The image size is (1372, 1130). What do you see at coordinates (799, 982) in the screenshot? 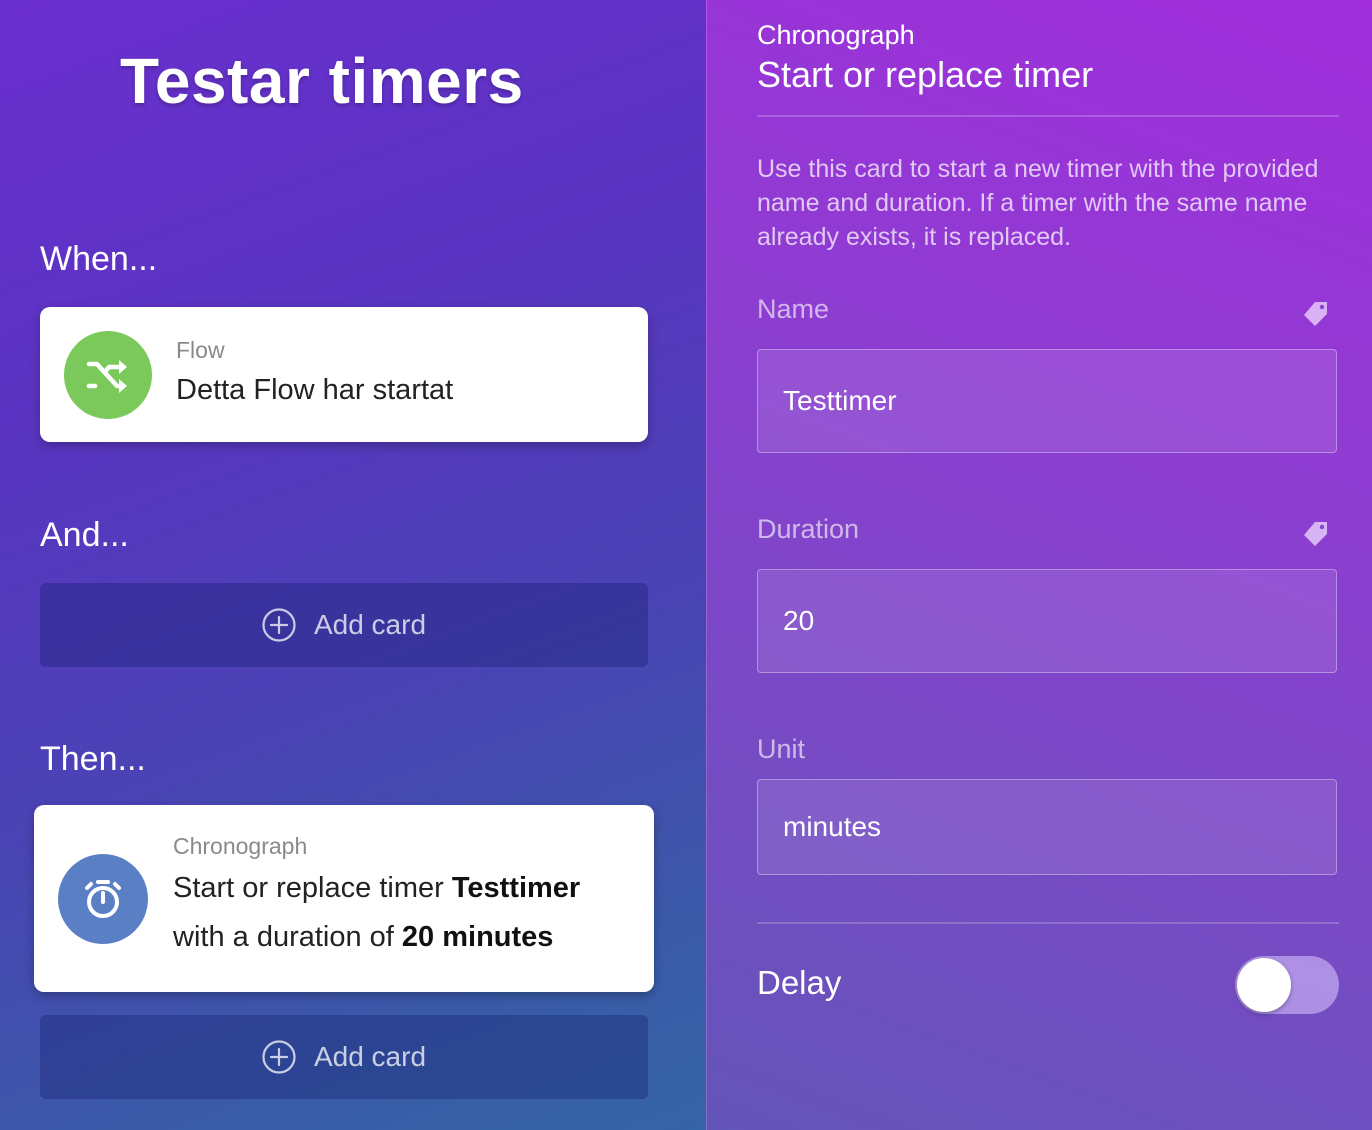
I see `delay-label: Delay` at bounding box center [799, 982].